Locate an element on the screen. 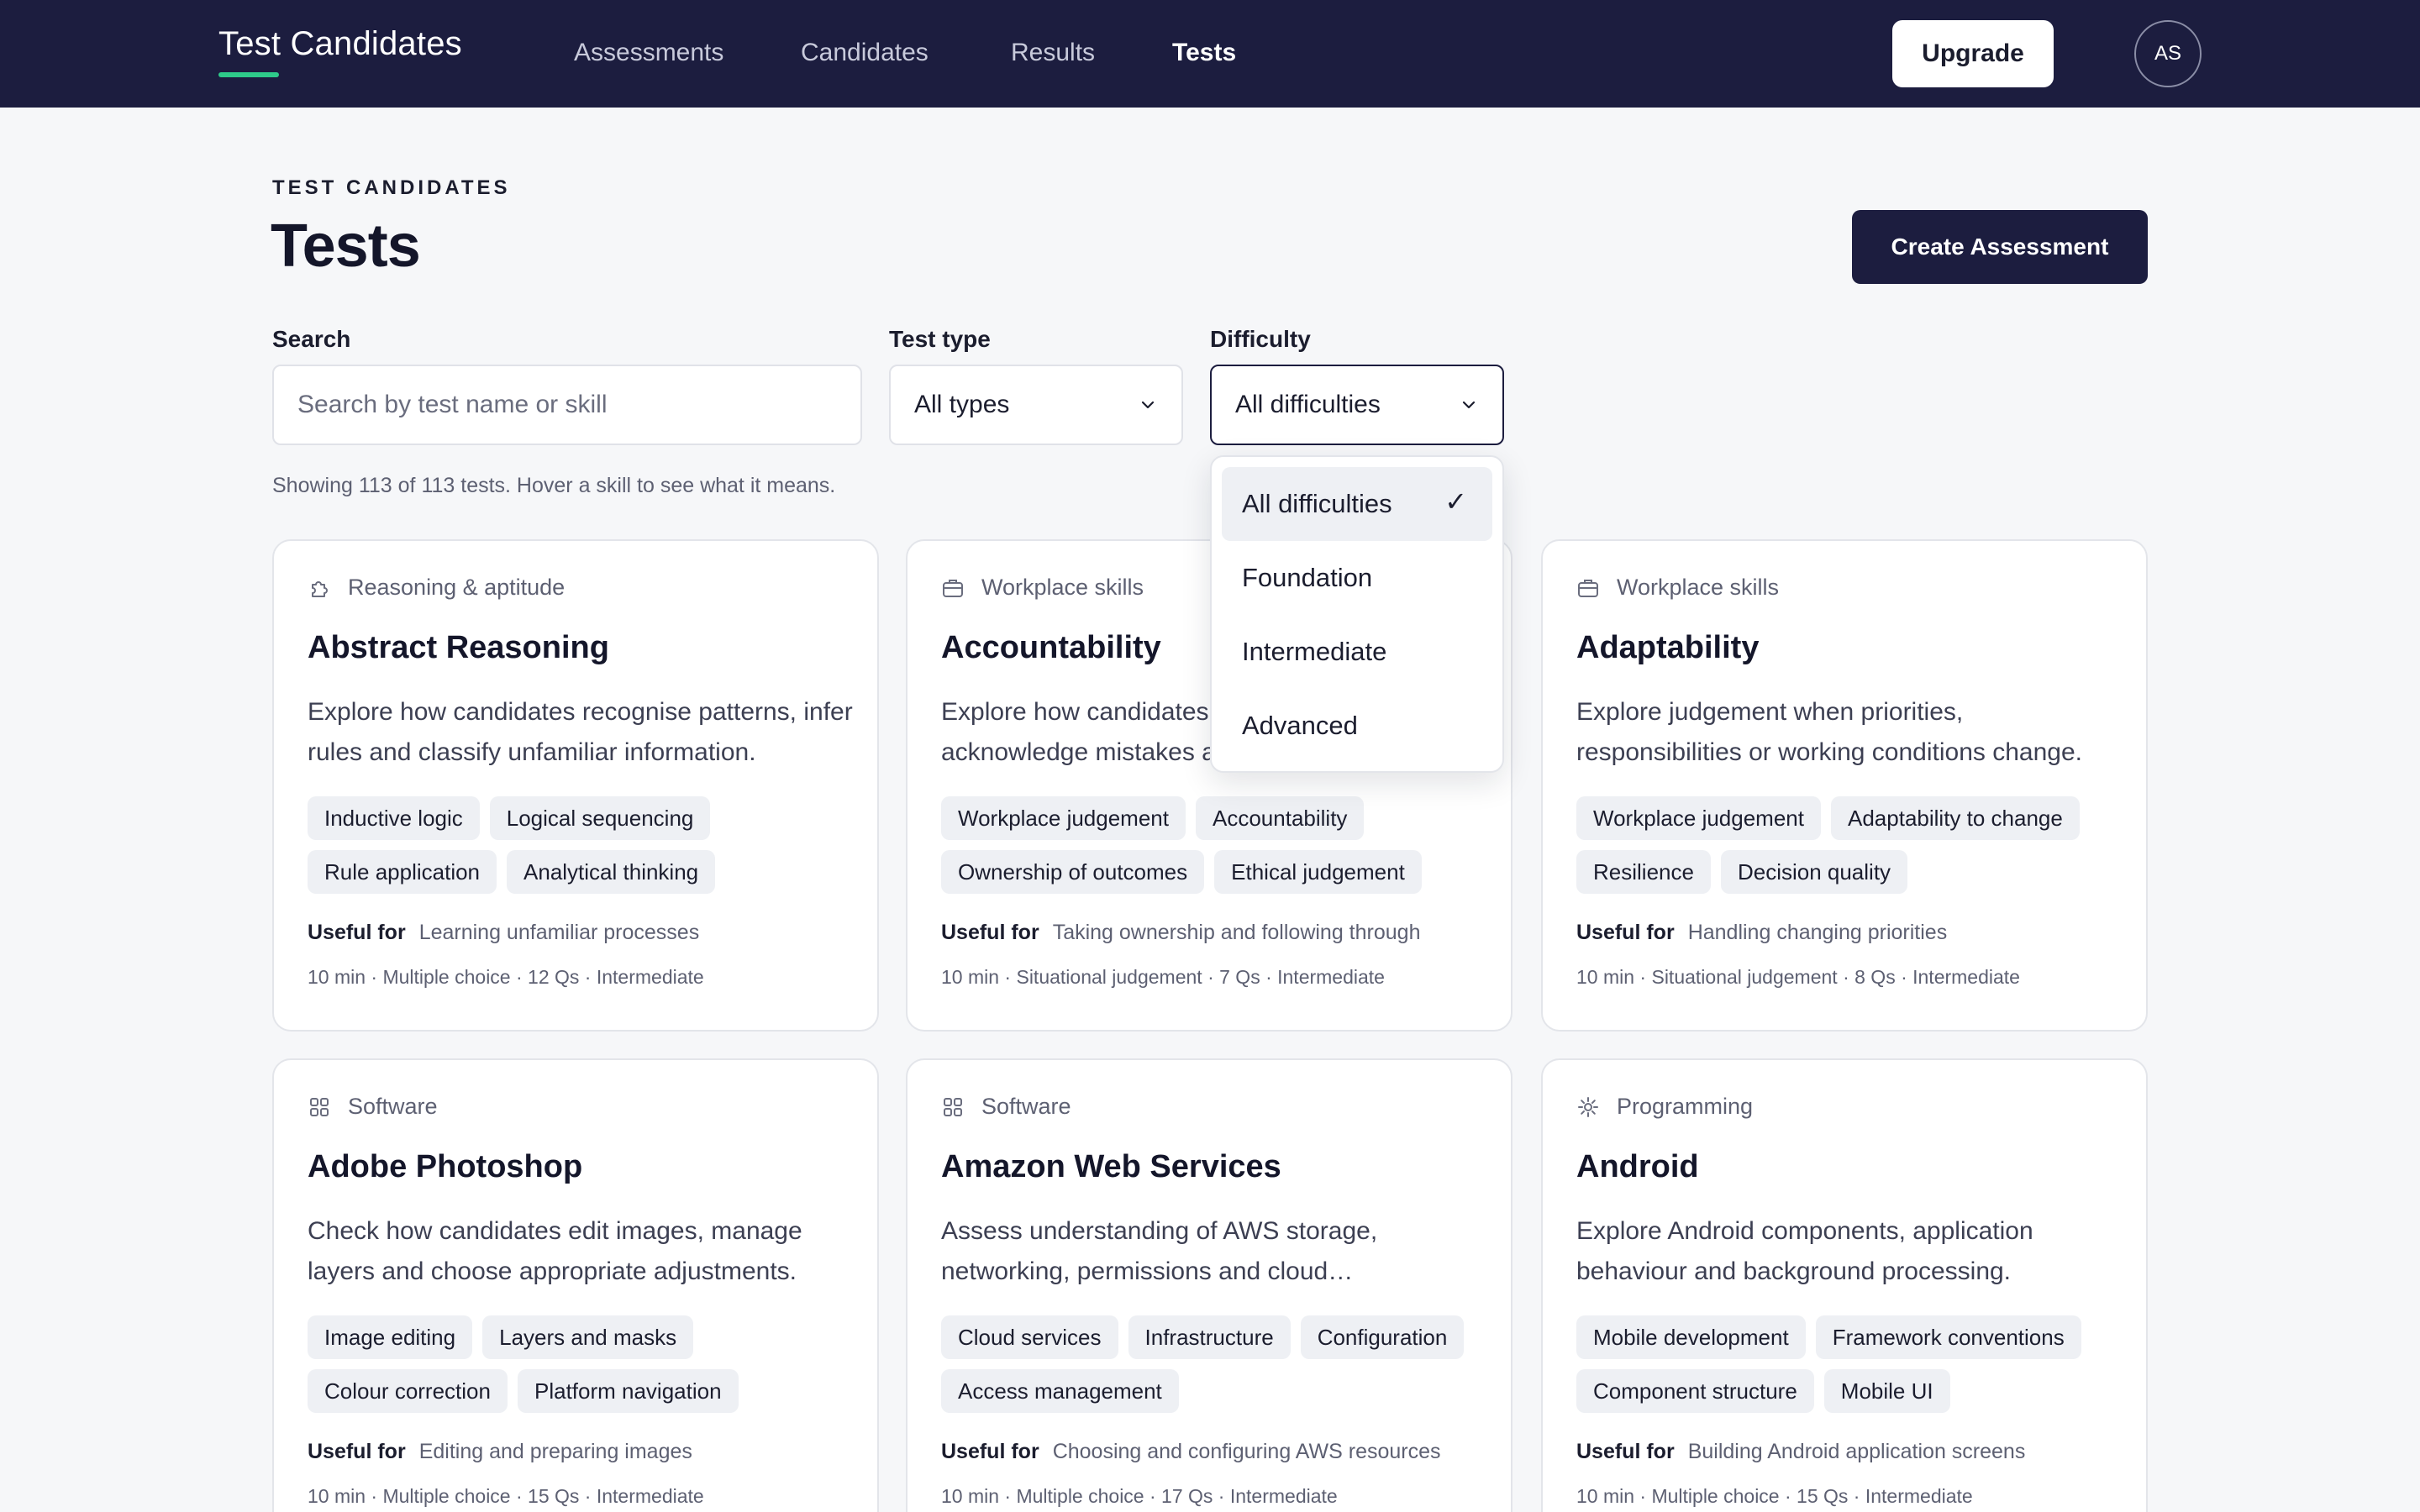 The image size is (2420, 1512). gear-icon is located at coordinates (1588, 1106).